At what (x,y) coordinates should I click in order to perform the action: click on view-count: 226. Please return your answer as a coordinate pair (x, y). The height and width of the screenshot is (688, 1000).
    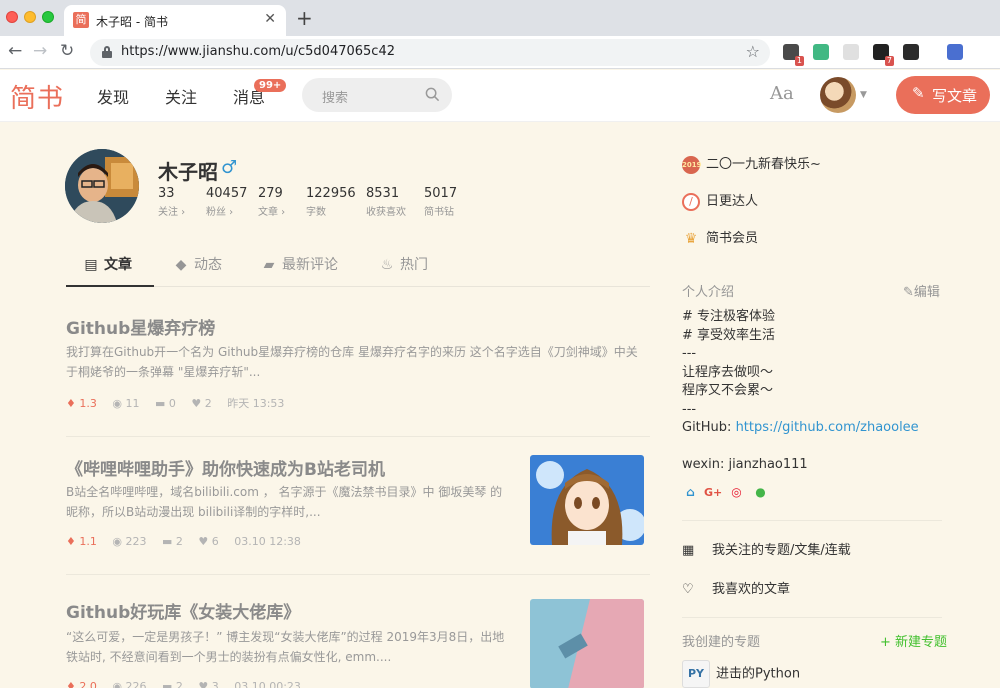
    Looking at the image, I should click on (136, 684).